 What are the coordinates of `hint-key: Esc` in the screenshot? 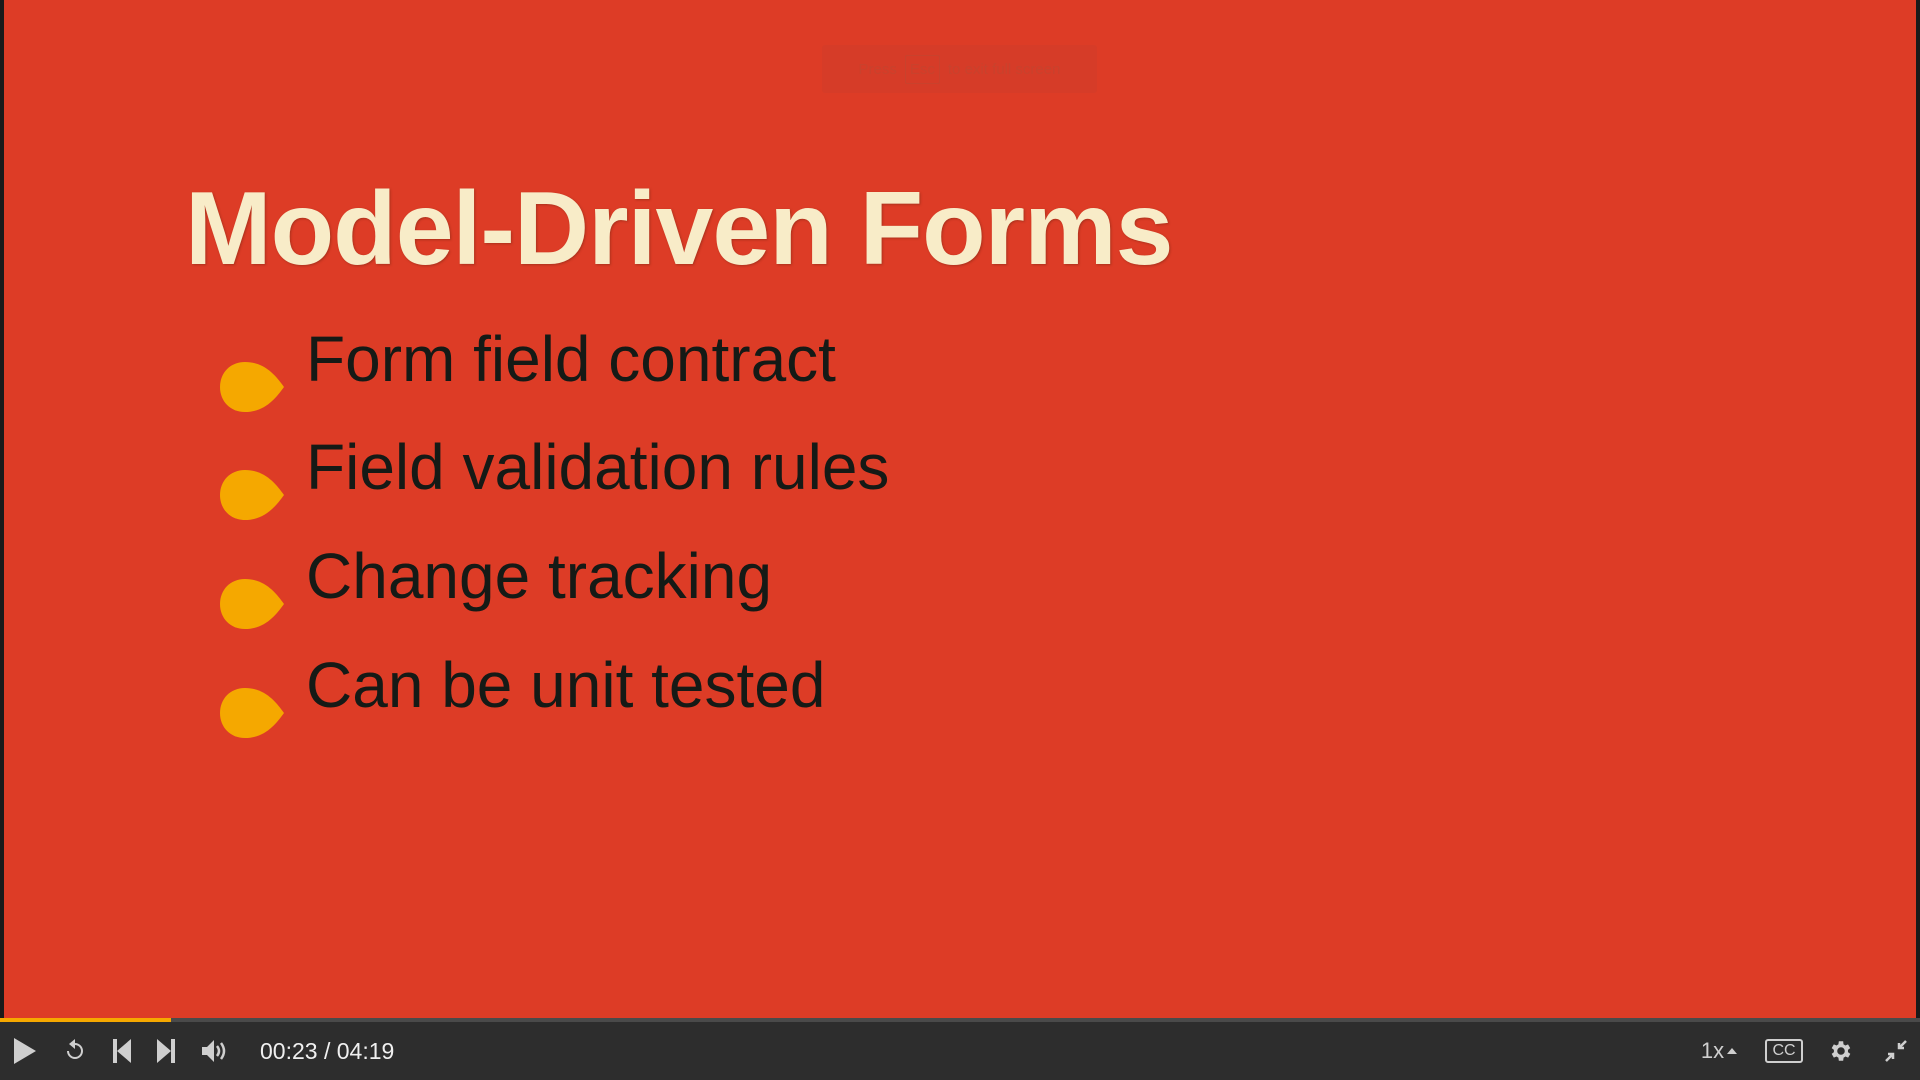 It's located at (922, 69).